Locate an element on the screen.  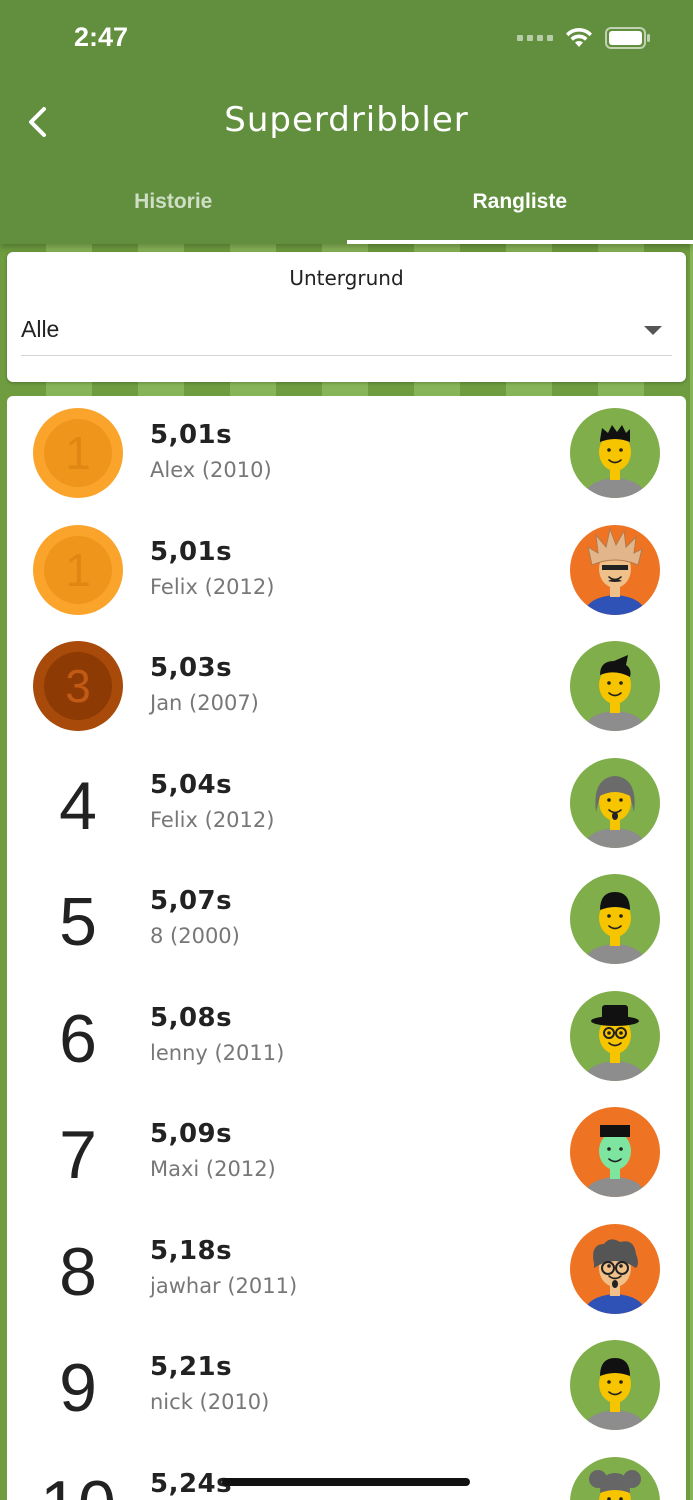
result-time: 5,18s is located at coordinates (191, 1250).